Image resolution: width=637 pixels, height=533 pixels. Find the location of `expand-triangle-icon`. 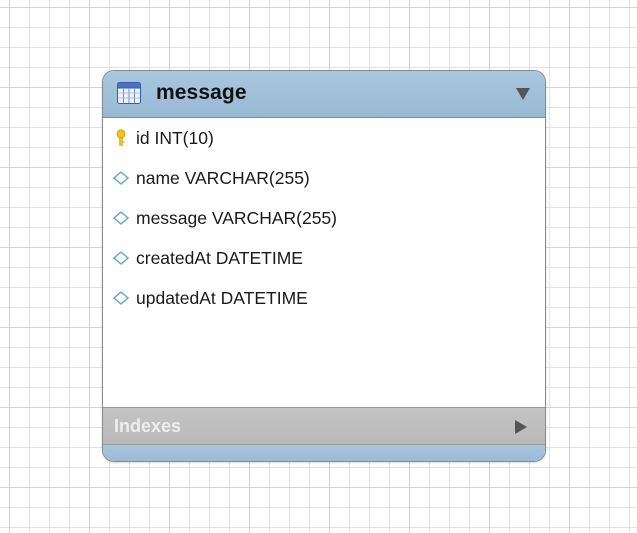

expand-triangle-icon is located at coordinates (521, 427).